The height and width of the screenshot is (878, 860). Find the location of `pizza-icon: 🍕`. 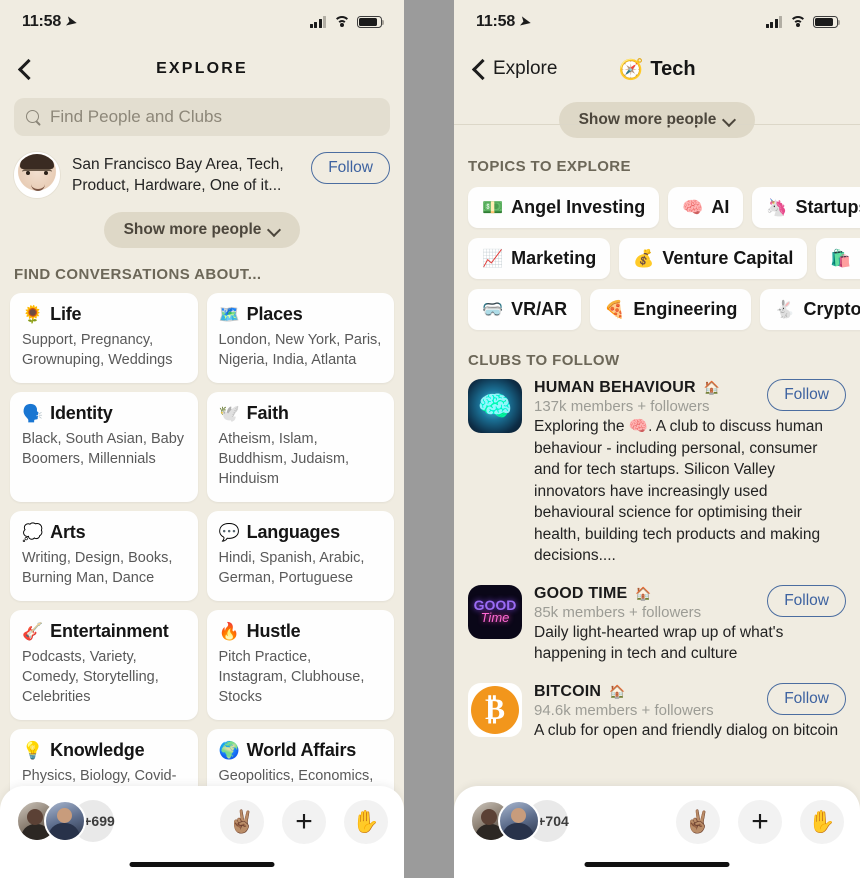

pizza-icon: 🍕 is located at coordinates (615, 309).